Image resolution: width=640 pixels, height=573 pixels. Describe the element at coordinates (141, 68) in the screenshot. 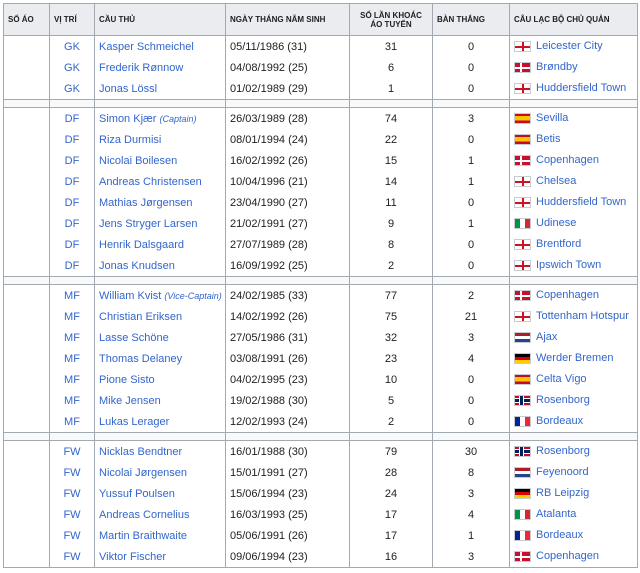

I see `player-link: Frederik Rønnow` at that location.